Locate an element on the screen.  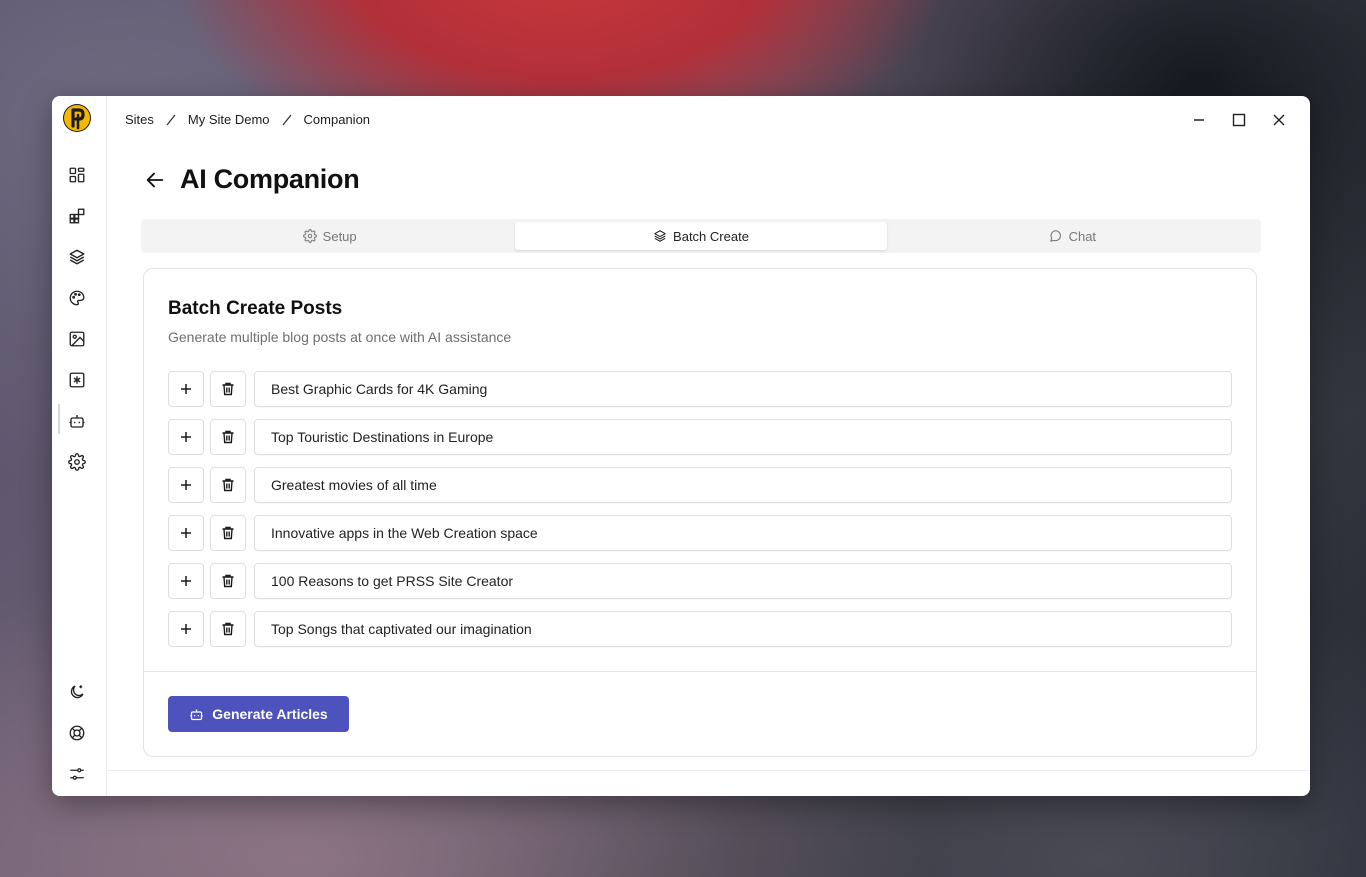
breadcrumb-item: My Site Demo is located at coordinates (229, 119).